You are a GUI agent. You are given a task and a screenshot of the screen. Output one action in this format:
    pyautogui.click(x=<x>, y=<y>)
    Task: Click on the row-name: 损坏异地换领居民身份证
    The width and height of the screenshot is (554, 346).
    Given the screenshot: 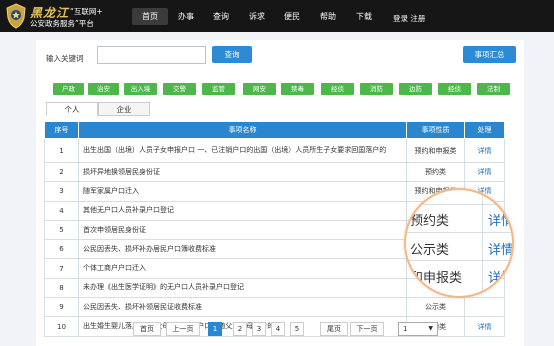 What is the action you would take?
    pyautogui.click(x=242, y=172)
    